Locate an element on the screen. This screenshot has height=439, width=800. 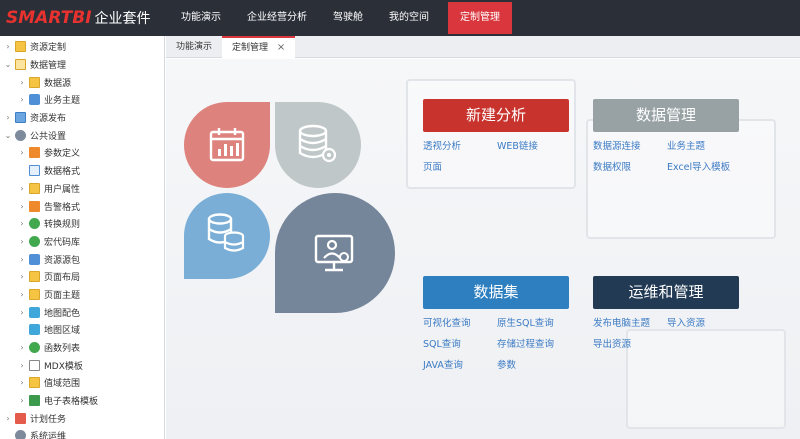
tree-item-resource-publish: › 资源发布 is located at coordinates (82, 118).